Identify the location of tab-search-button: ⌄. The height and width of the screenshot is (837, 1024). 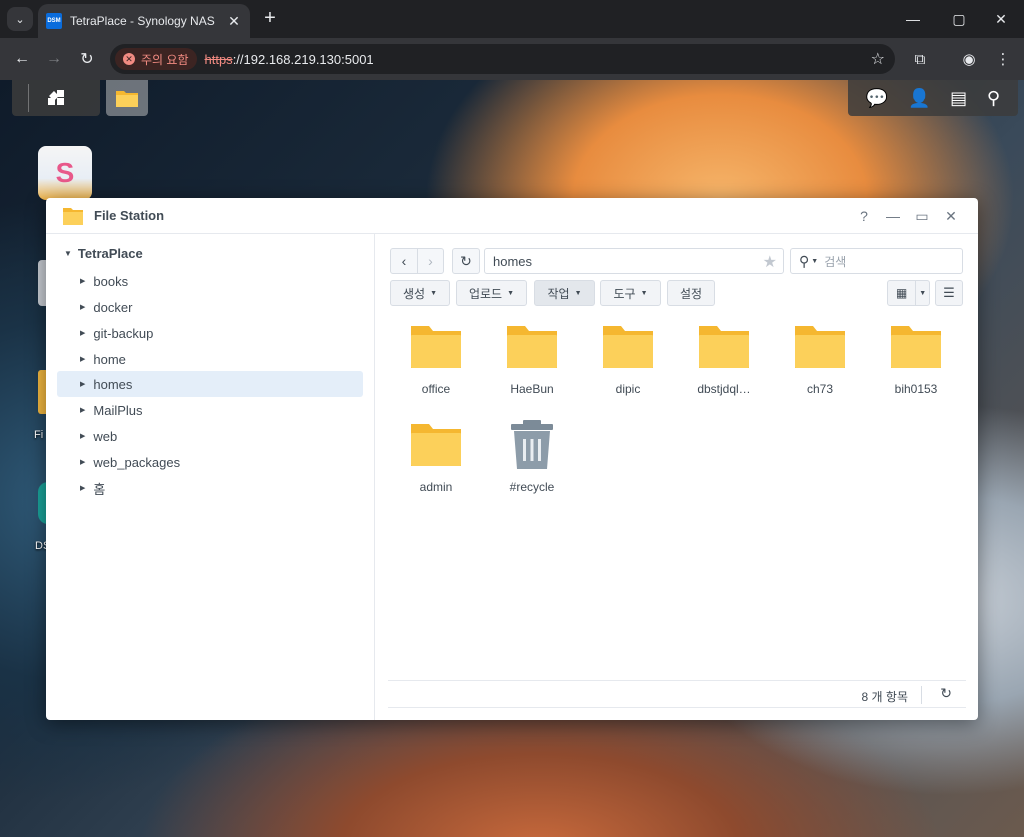
(20, 19).